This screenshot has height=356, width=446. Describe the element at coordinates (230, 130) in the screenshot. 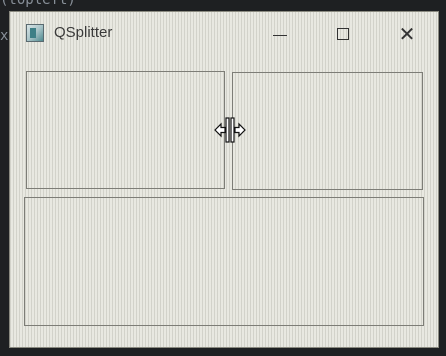

I see `split-horizontal-cursor-icon` at that location.